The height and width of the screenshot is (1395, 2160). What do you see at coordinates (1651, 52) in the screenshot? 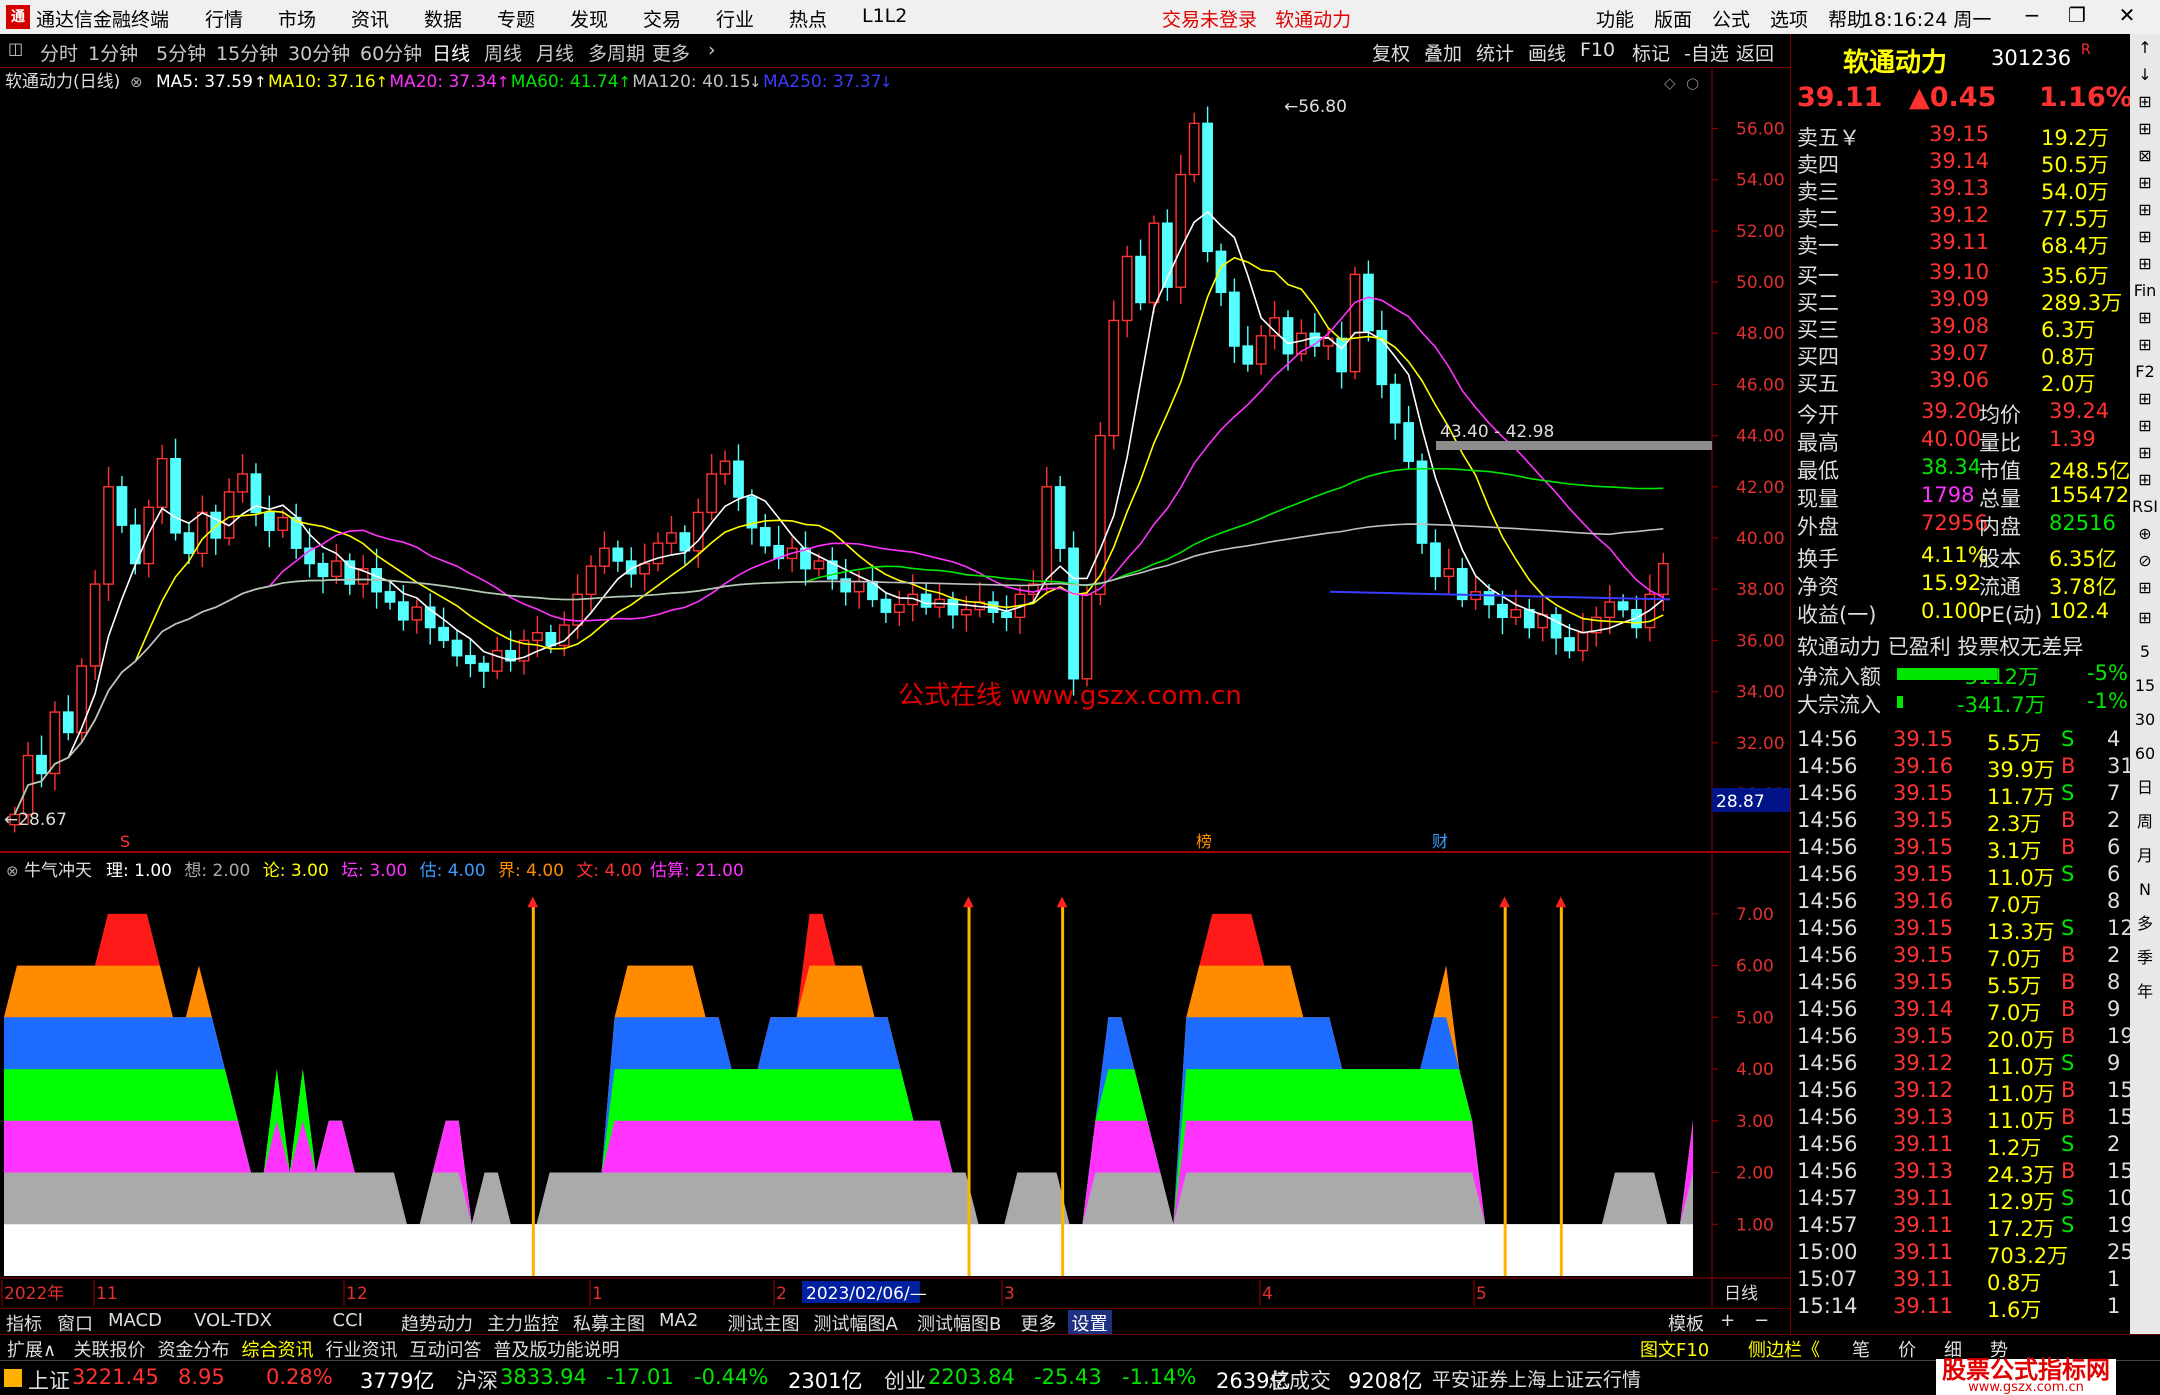
I see `toolbar-right-5: 标记` at bounding box center [1651, 52].